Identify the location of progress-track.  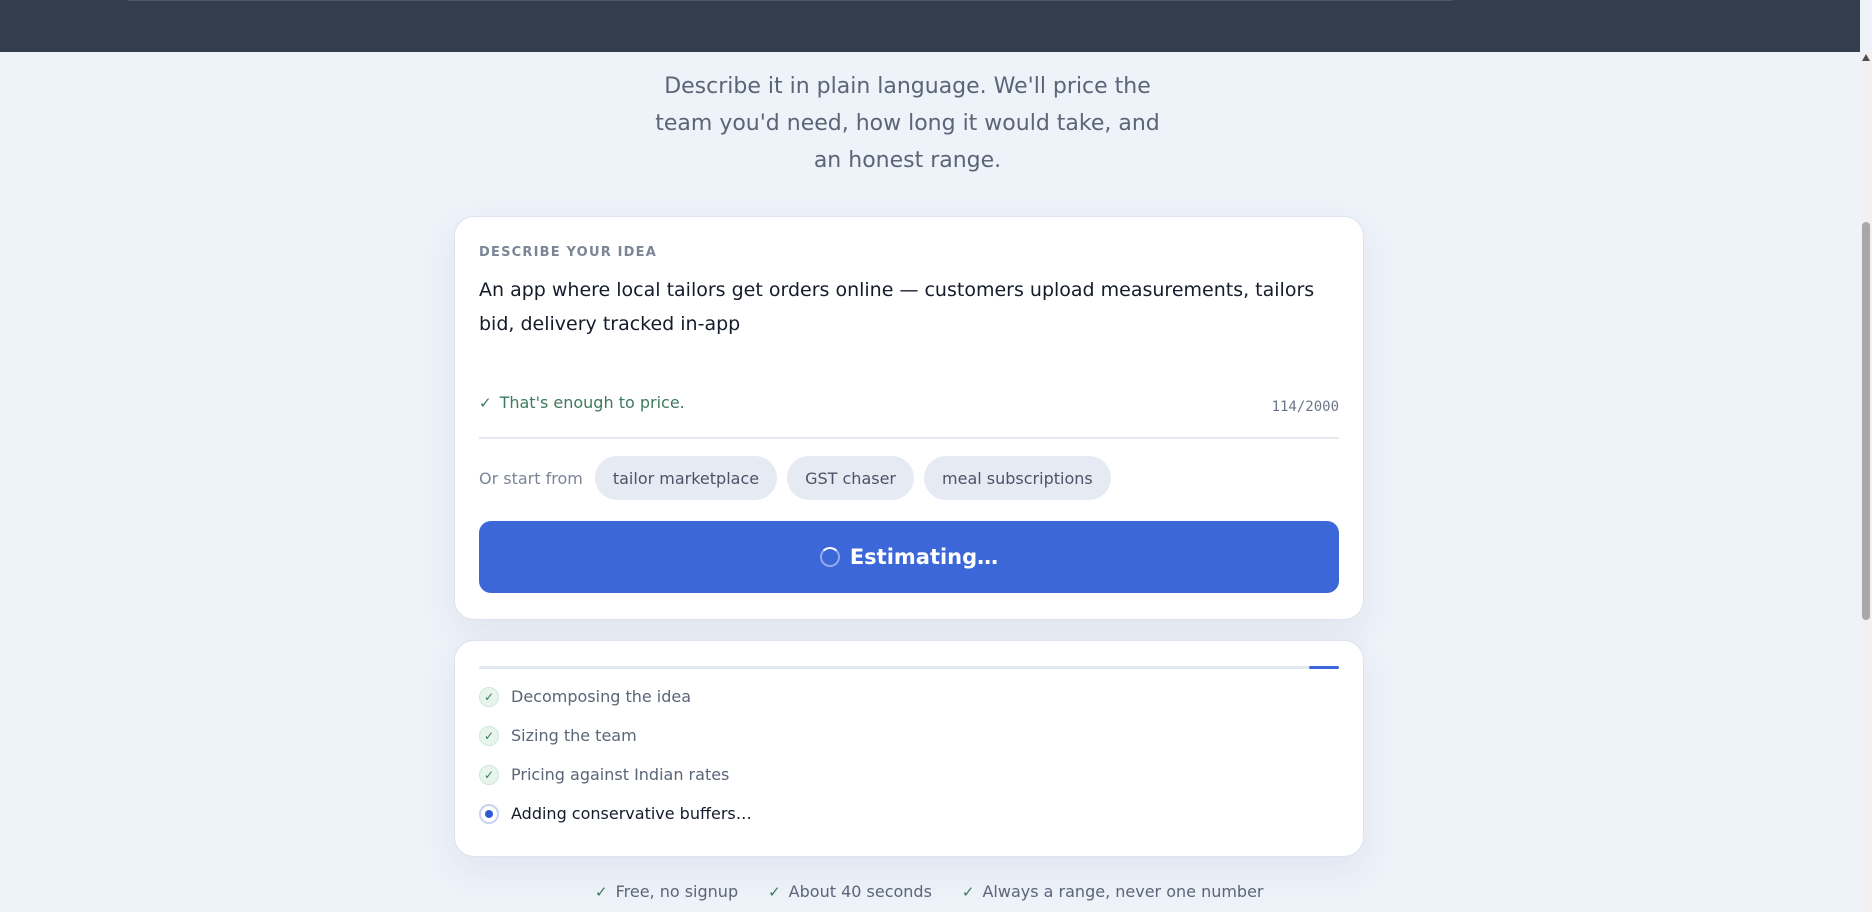
(909, 667).